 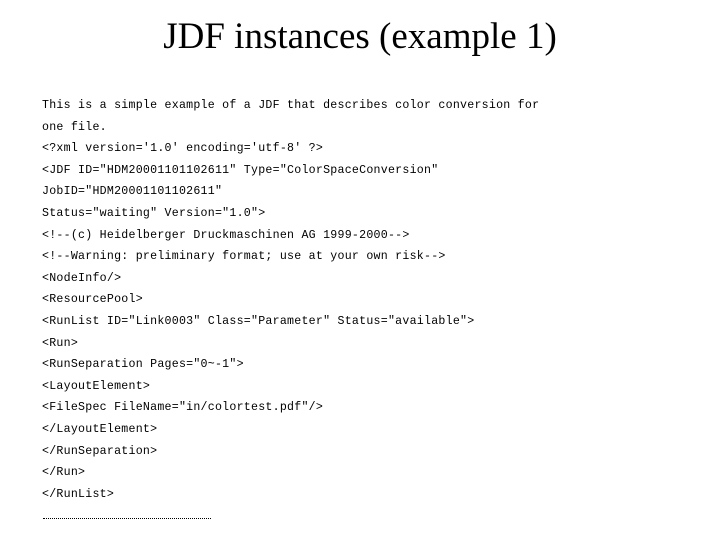 I want to click on intro-text-line-2: one file., so click(x=74, y=127).